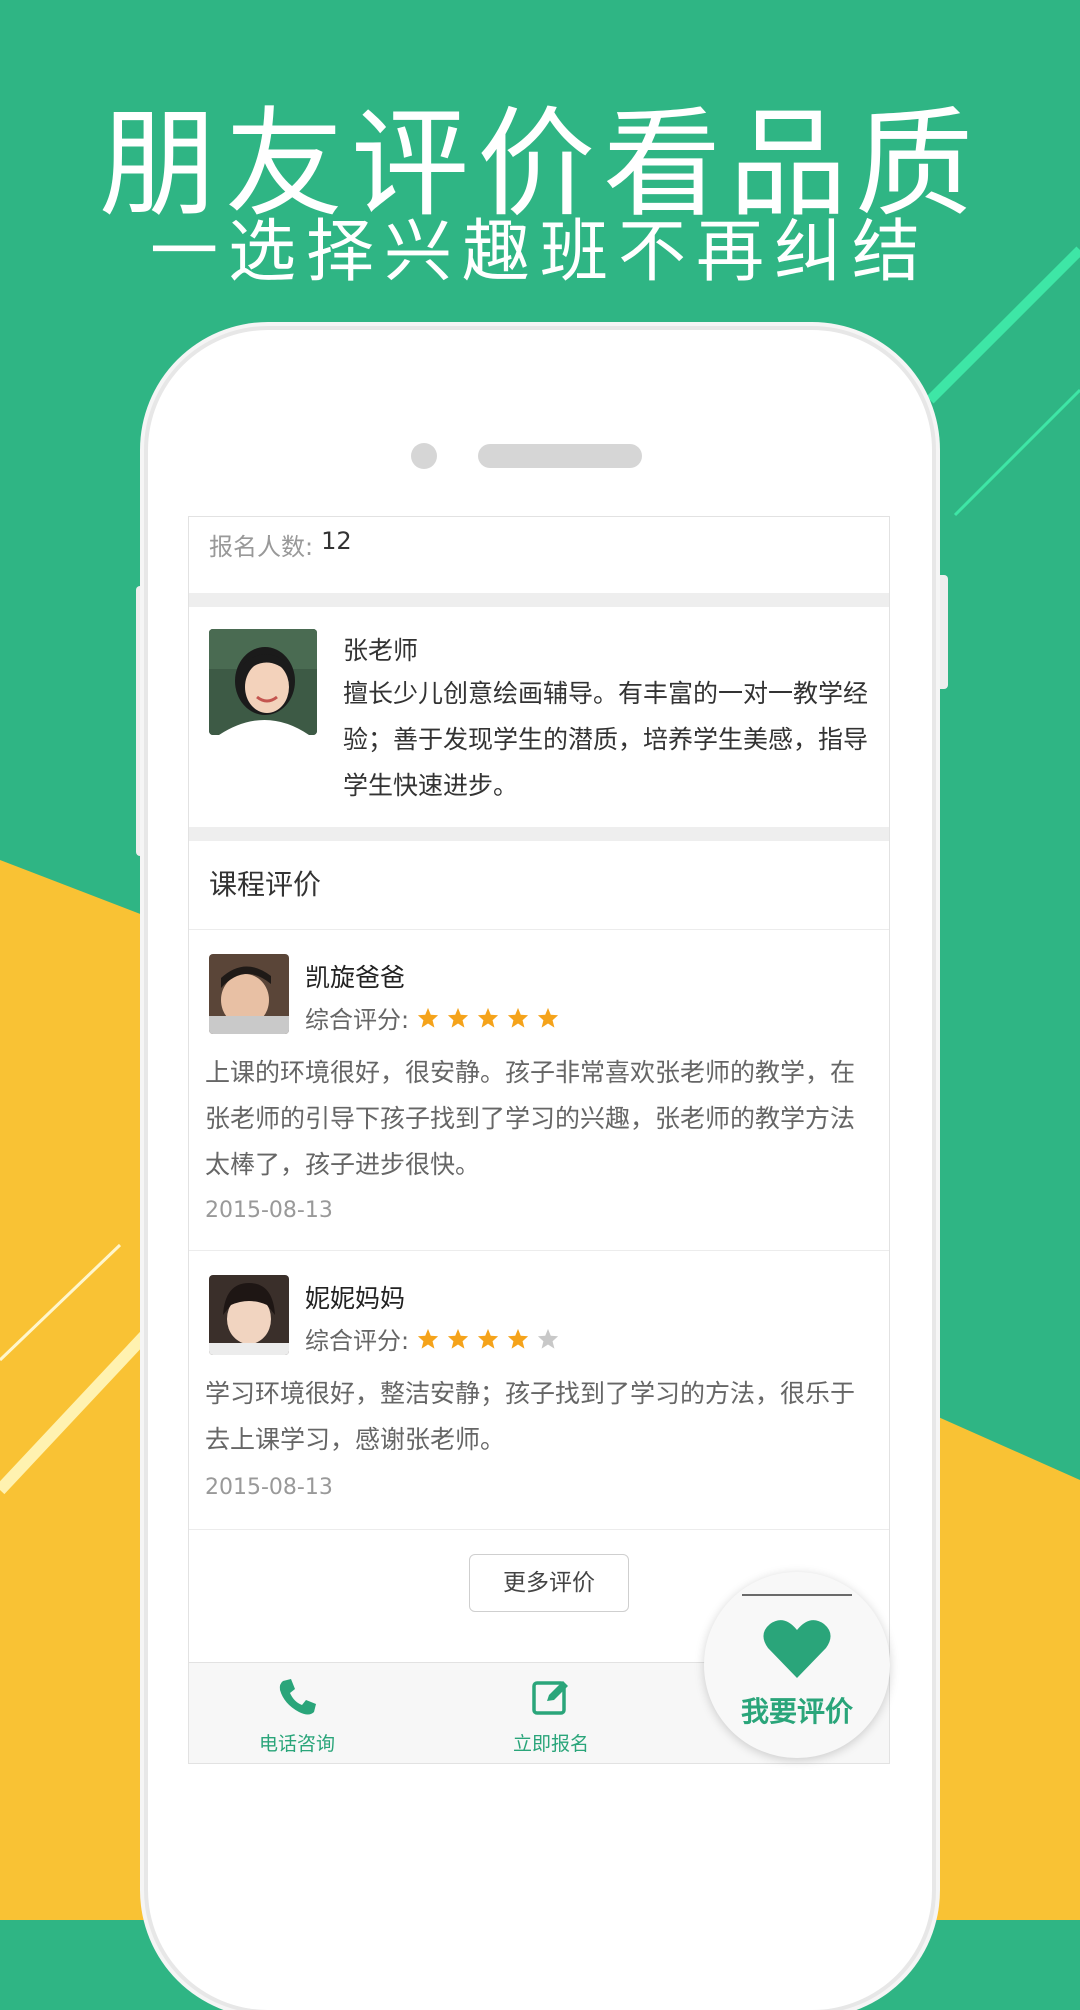  What do you see at coordinates (560, 456) in the screenshot?
I see `phone-speaker` at bounding box center [560, 456].